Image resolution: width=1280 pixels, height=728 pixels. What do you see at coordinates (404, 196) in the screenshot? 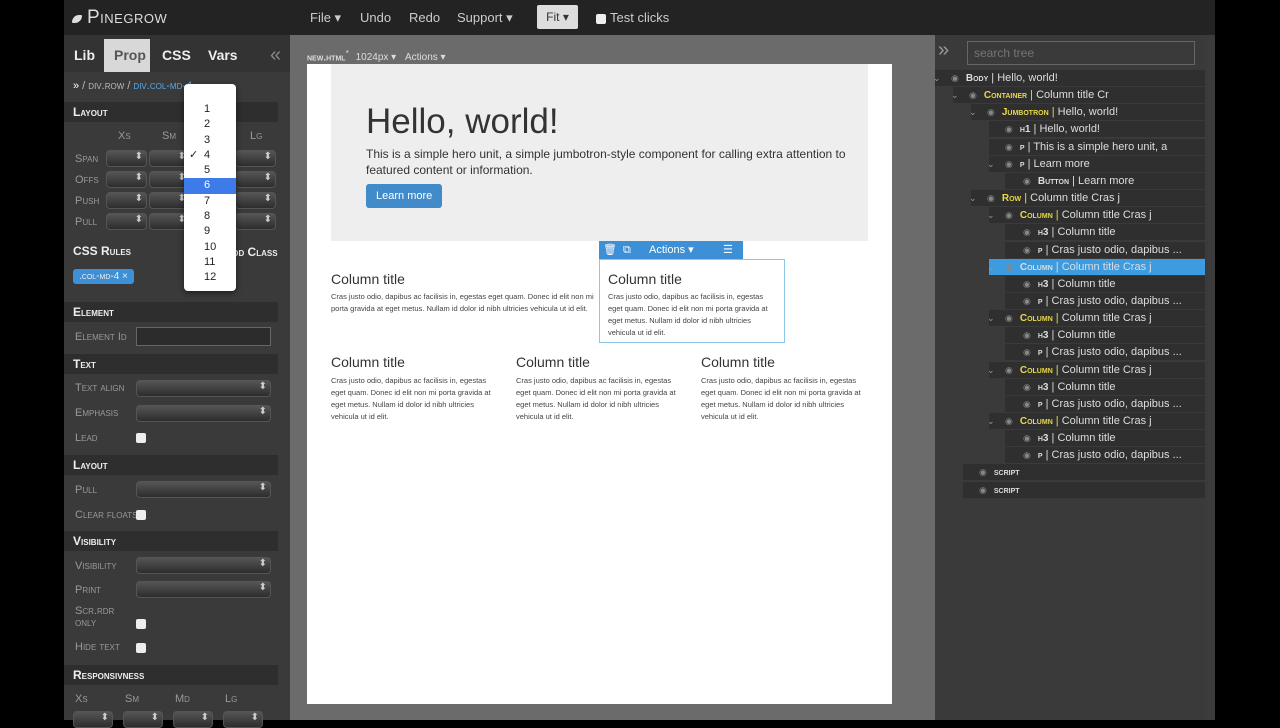
I see `learn-more-button: Learn more` at bounding box center [404, 196].